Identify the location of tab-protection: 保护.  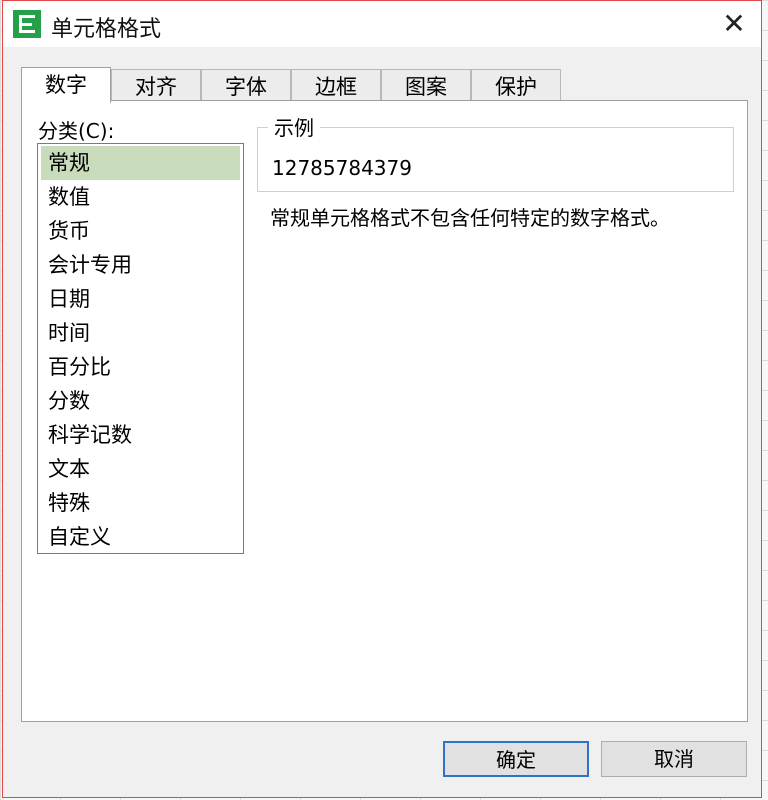
(516, 85).